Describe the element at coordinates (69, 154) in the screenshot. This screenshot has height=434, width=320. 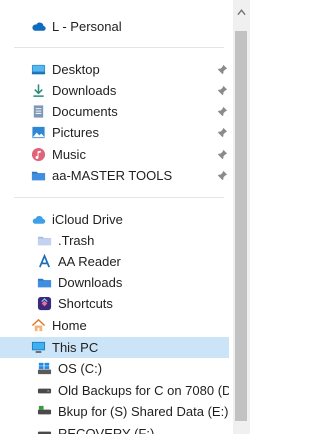
I see `nav-item-label: Music` at that location.